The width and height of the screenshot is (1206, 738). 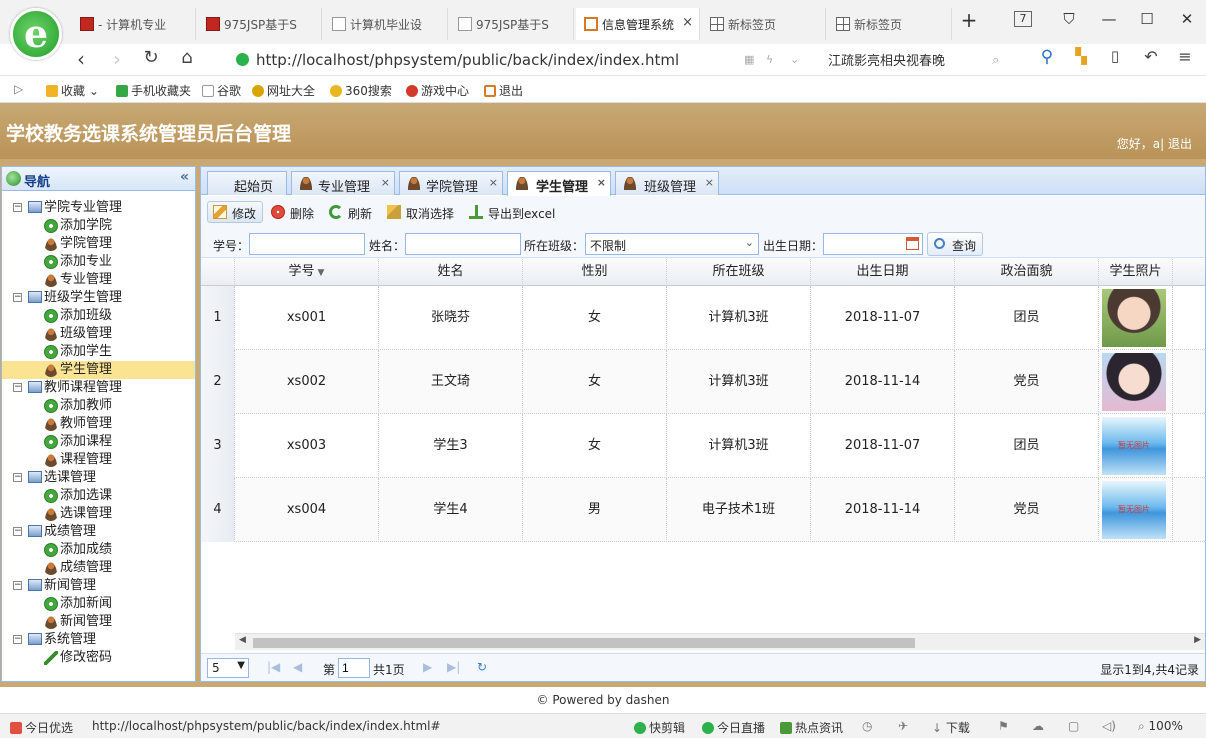 What do you see at coordinates (764, 24) in the screenshot?
I see `browser-tab-6: 新标签页` at bounding box center [764, 24].